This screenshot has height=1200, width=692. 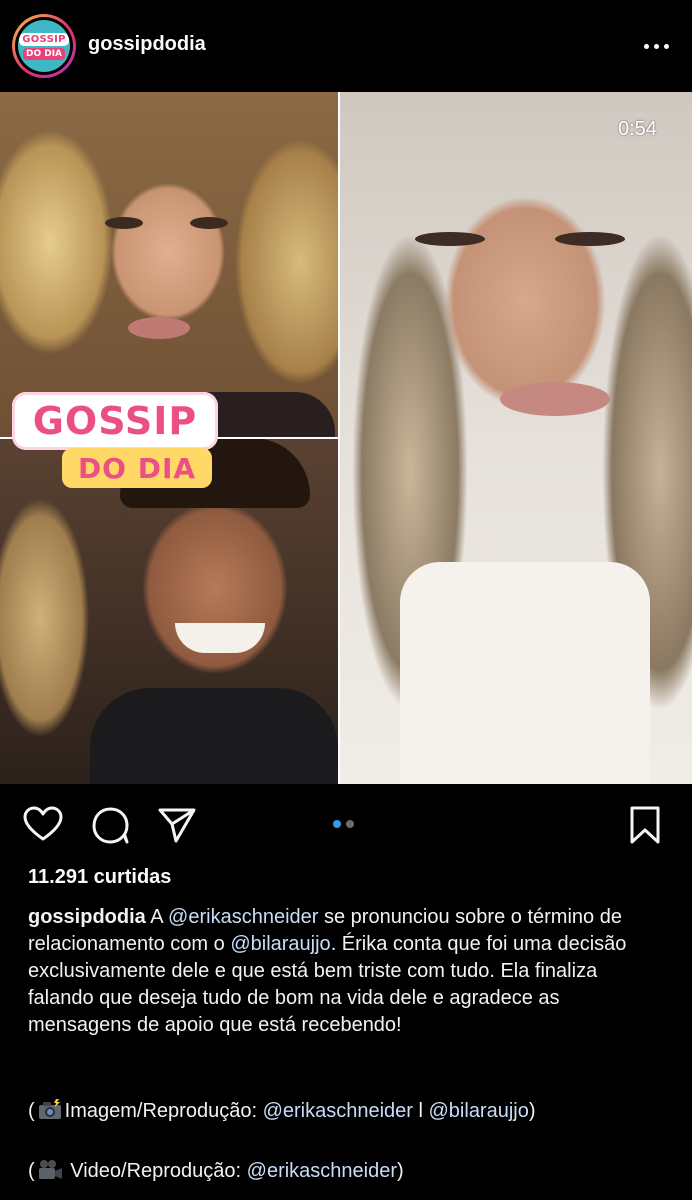 I want to click on caption-username: gossipdodia, so click(x=87, y=917).